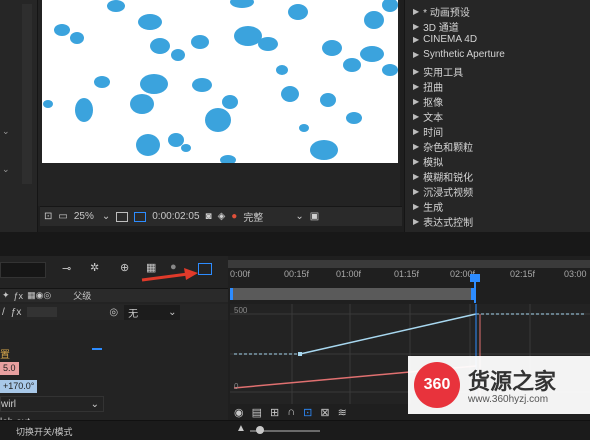 The width and height of the screenshot is (590, 440). Describe the element at coordinates (140, 216) in the screenshot. I see `region-icon` at that location.